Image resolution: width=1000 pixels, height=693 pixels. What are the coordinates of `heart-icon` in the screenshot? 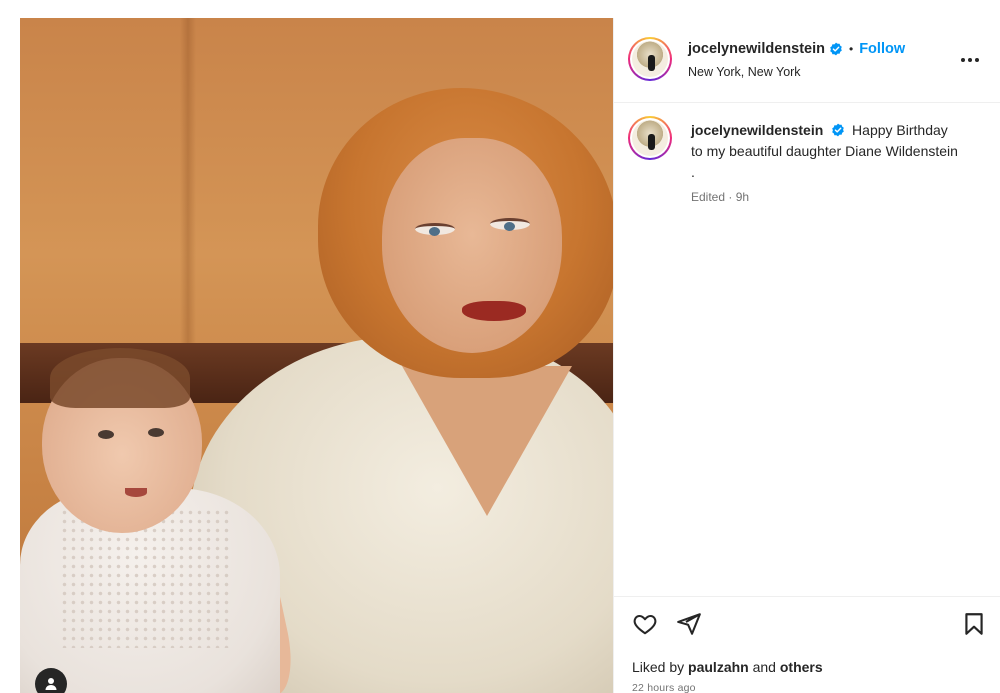 It's located at (645, 624).